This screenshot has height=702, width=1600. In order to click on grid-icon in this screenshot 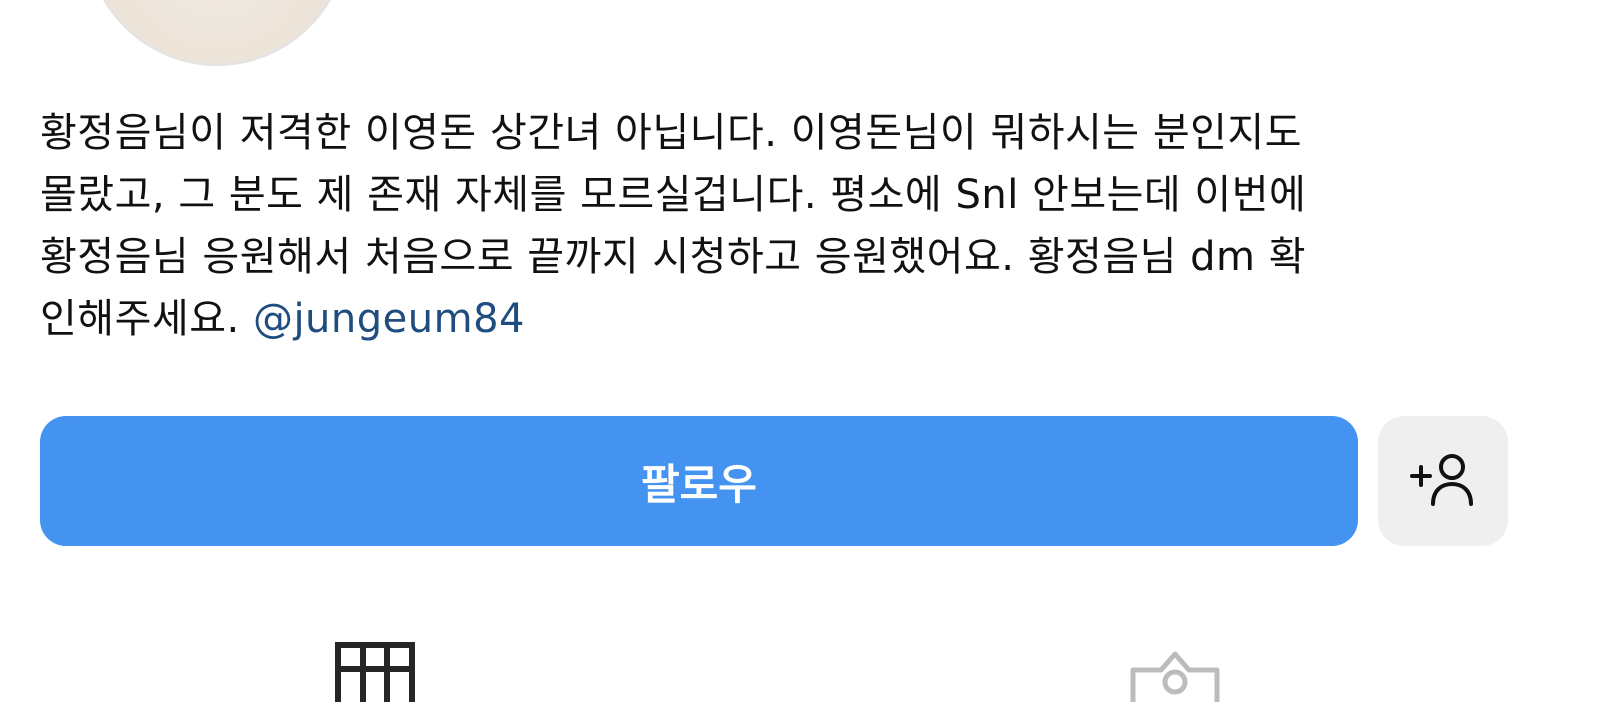, I will do `click(375, 671)`.